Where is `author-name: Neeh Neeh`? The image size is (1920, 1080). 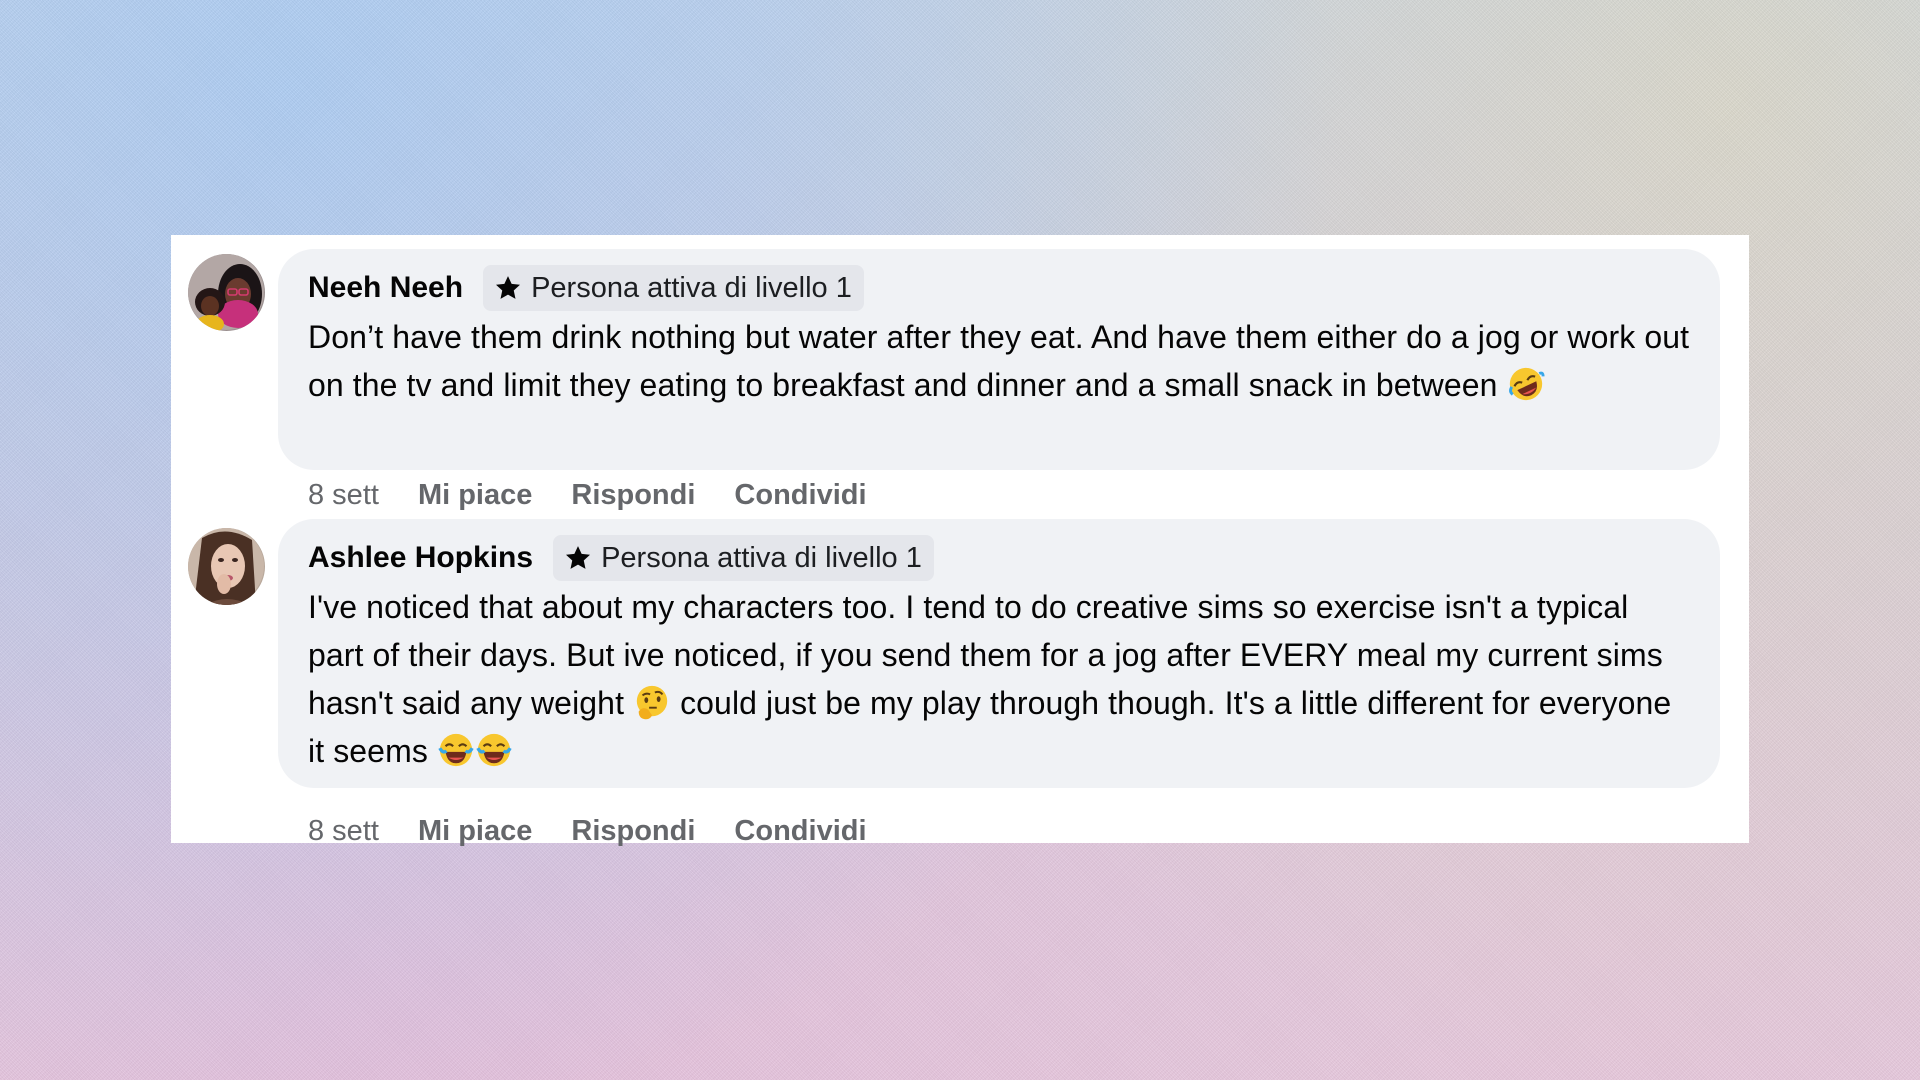 author-name: Neeh Neeh is located at coordinates (385, 288).